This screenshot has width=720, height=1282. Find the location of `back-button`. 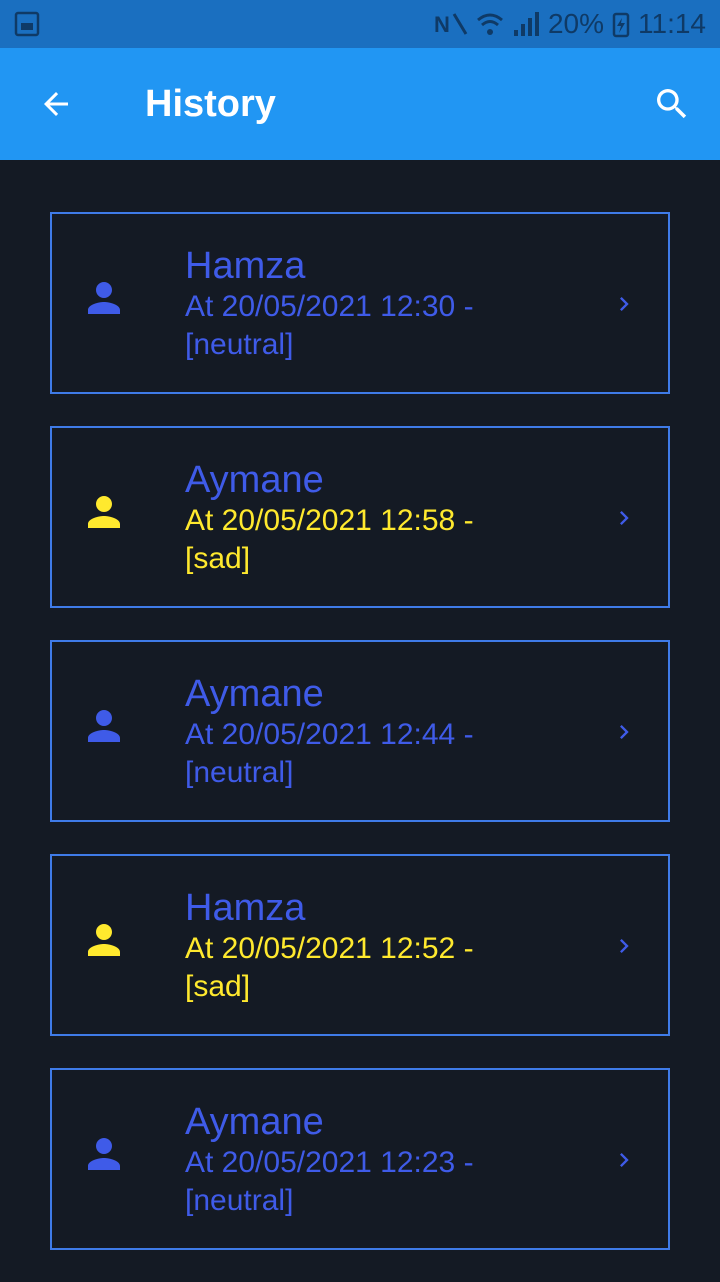

back-button is located at coordinates (56, 104).